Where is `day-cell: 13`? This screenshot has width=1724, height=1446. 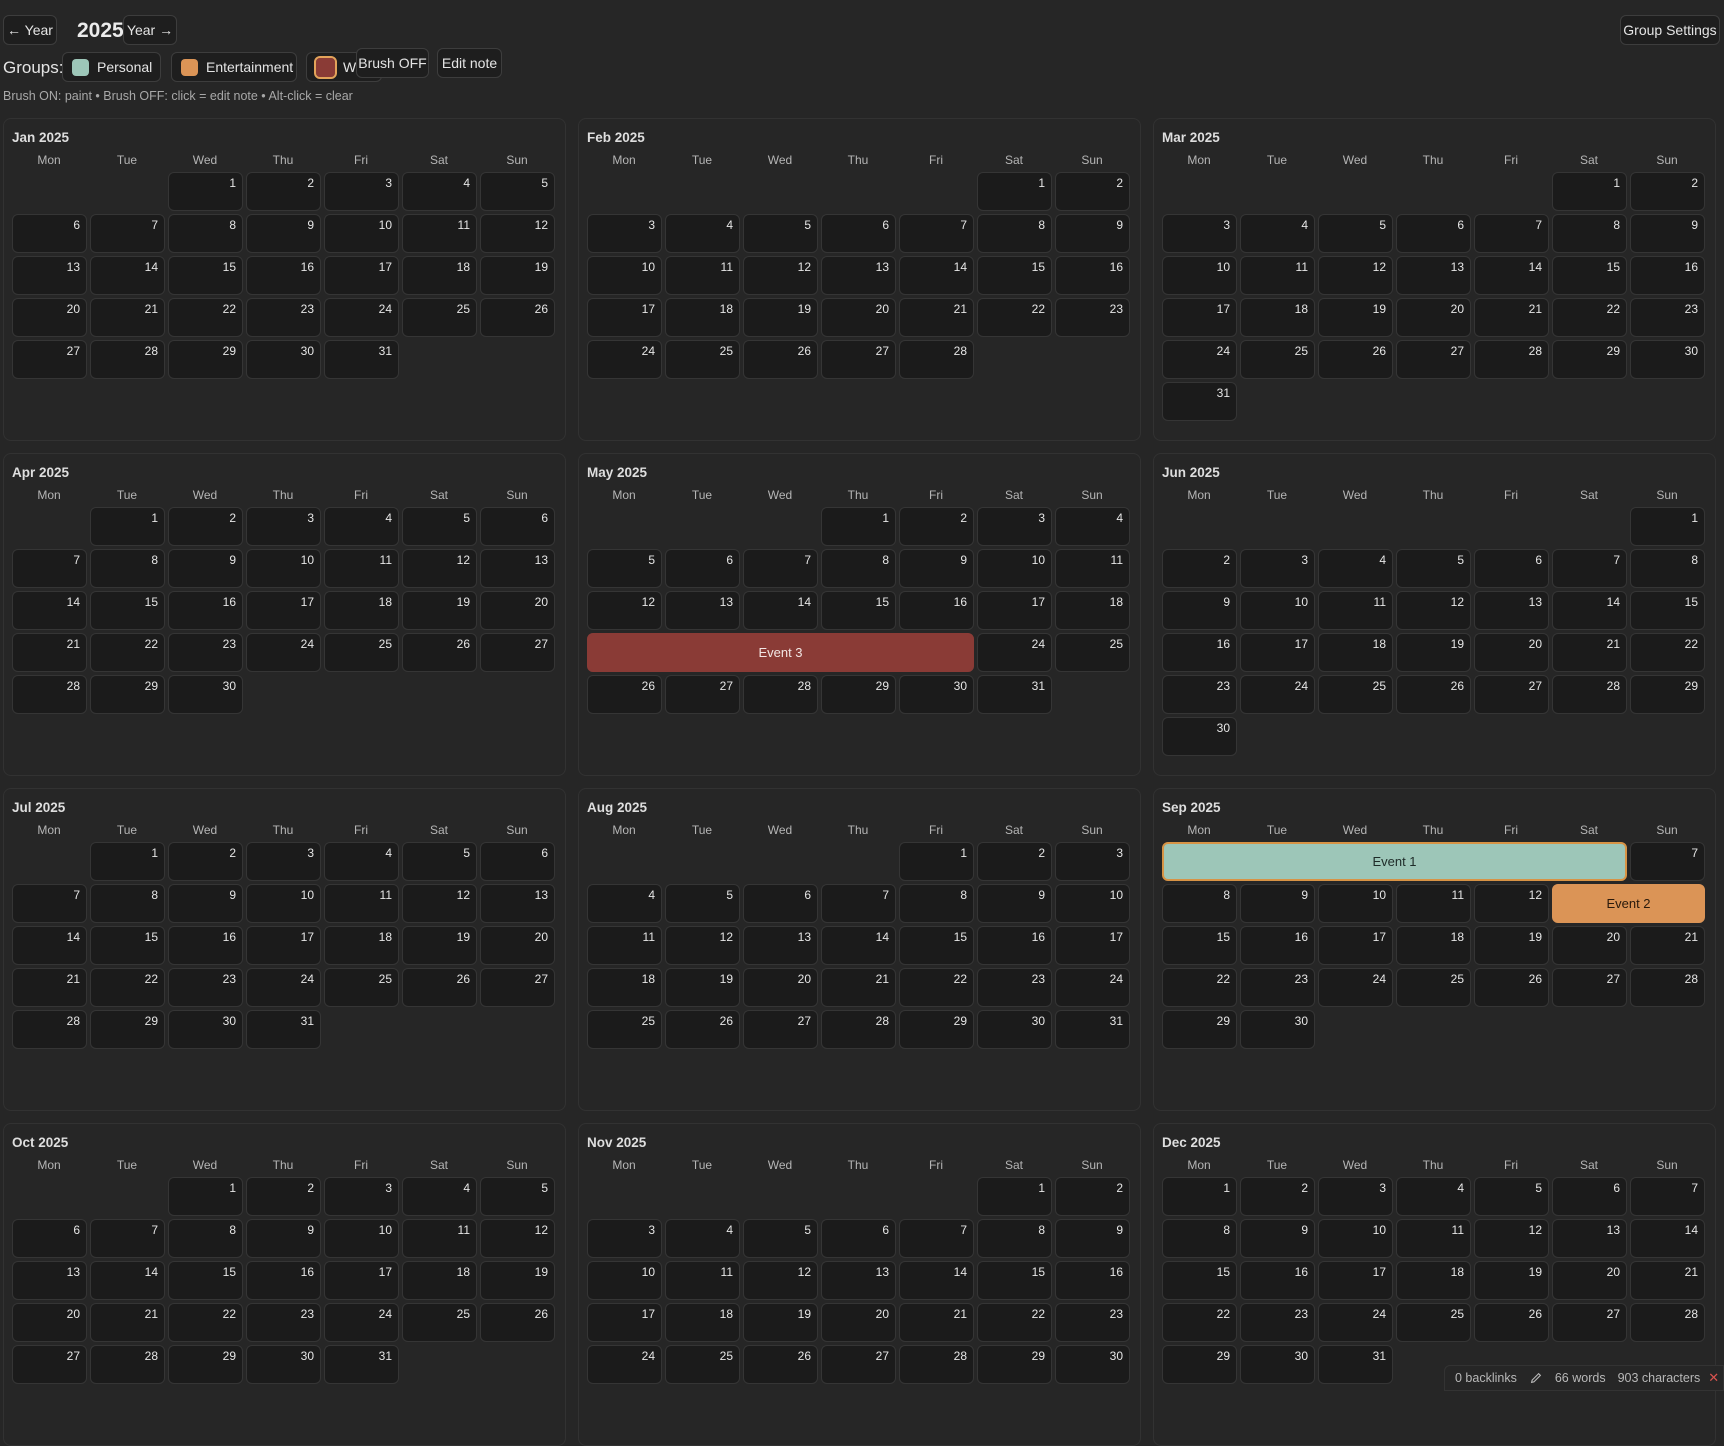 day-cell: 13 is located at coordinates (517, 903).